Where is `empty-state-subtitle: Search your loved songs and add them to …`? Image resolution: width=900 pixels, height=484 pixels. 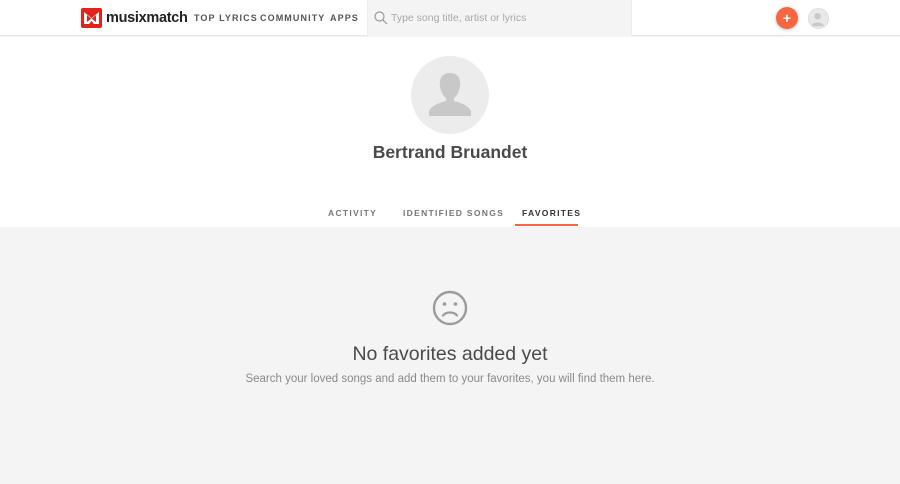
empty-state-subtitle: Search your loved songs and add them to … is located at coordinates (450, 379).